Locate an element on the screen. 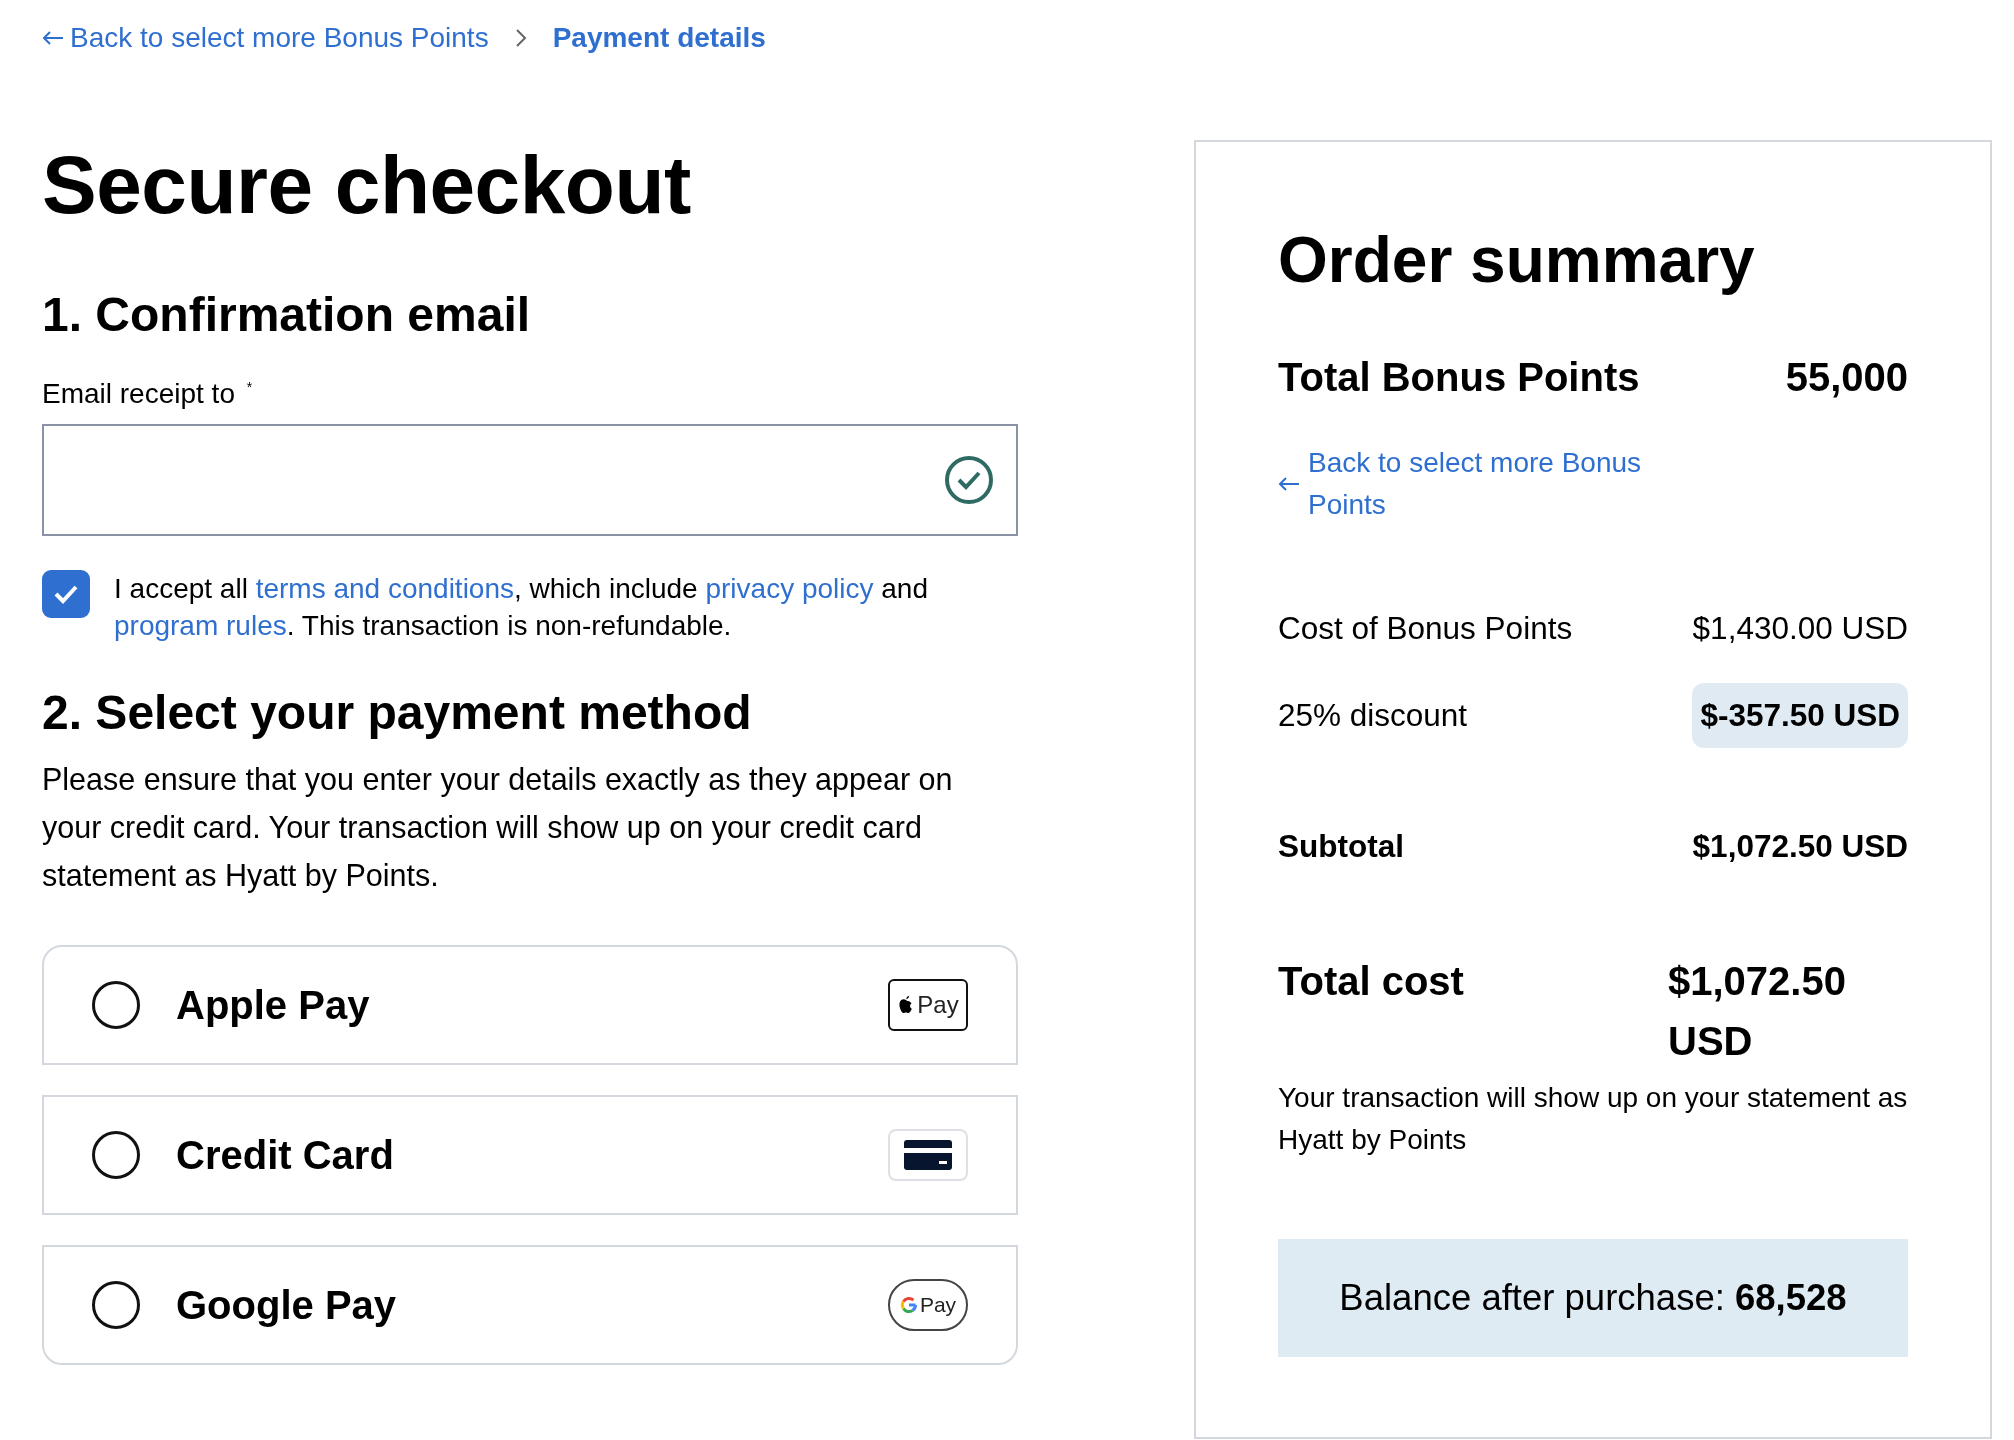  summary-title: Order summary is located at coordinates (1517, 260).